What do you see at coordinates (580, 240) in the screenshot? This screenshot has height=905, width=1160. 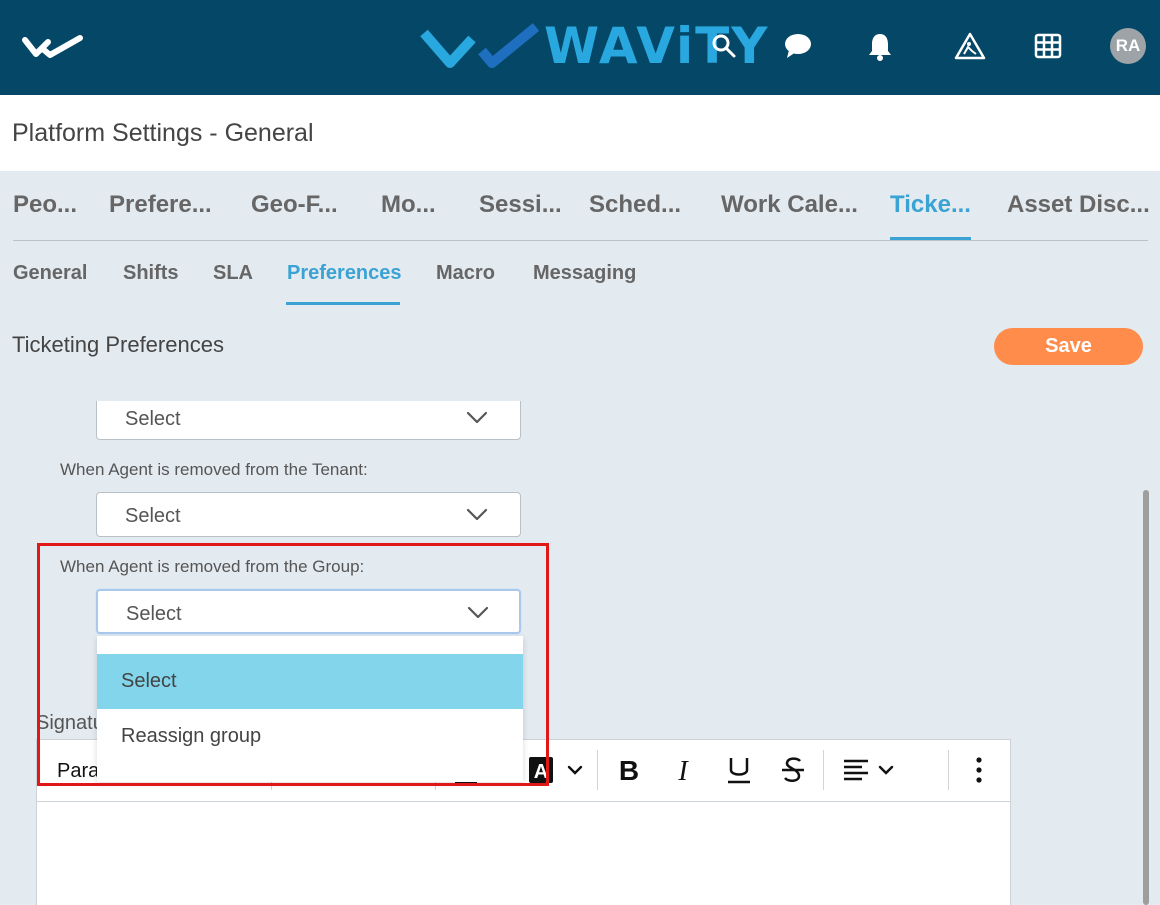 I see `tabs-divider` at bounding box center [580, 240].